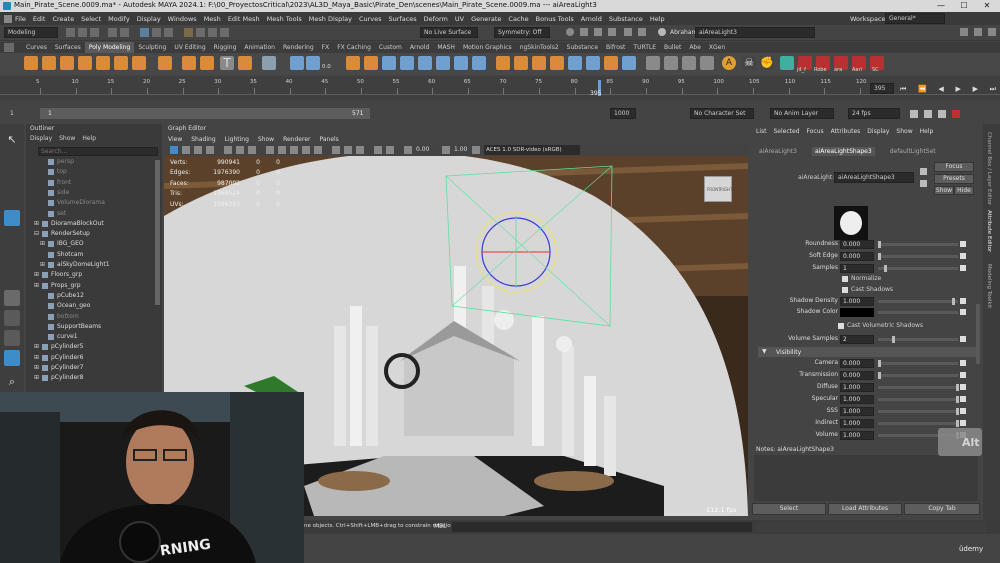 The width and height of the screenshot is (1000, 563). I want to click on shelf-tab-arnold: Arnold, so click(419, 47).